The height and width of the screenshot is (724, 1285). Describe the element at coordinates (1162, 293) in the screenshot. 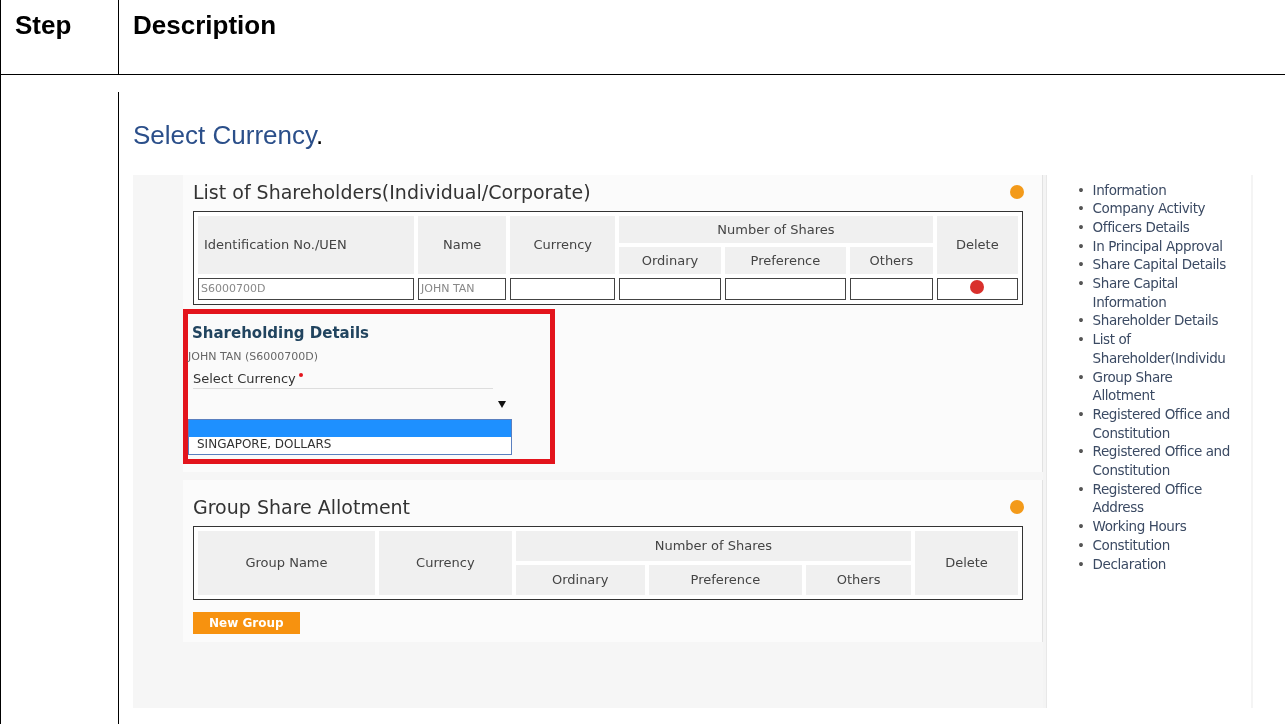

I see `sidebar-link: Share Capital Information` at that location.